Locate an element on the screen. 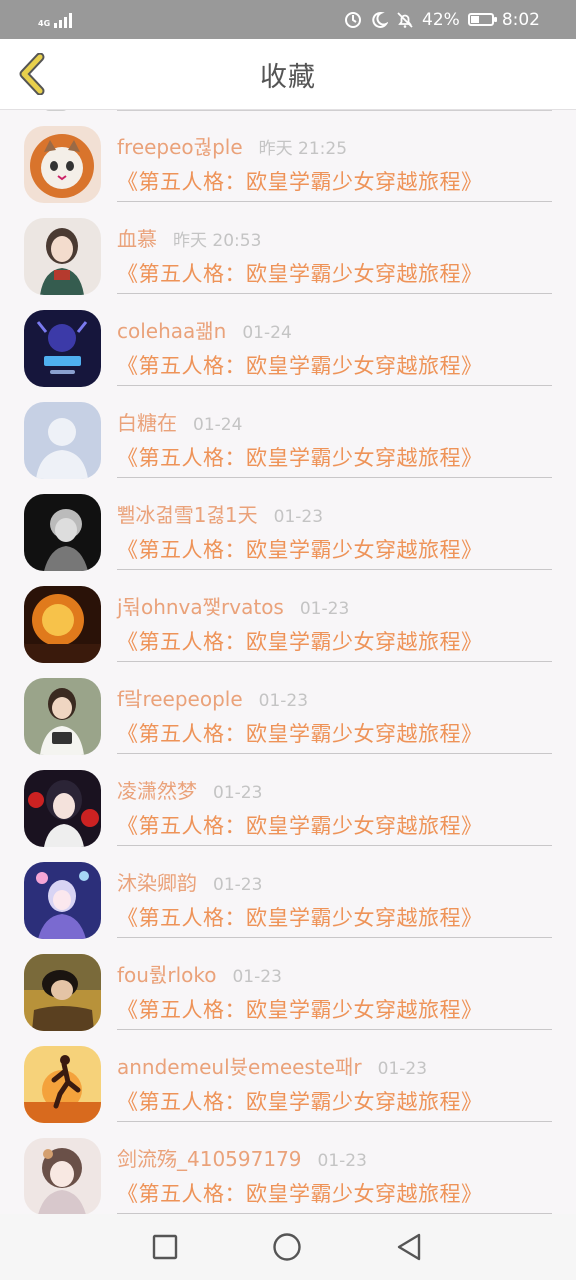 Image resolution: width=576 pixels, height=1280 pixels. favorite-list-item: f랔reepeople 01-23 《第五人格：欧皇学霸少女穿越旅程》 is located at coordinates (288, 708).